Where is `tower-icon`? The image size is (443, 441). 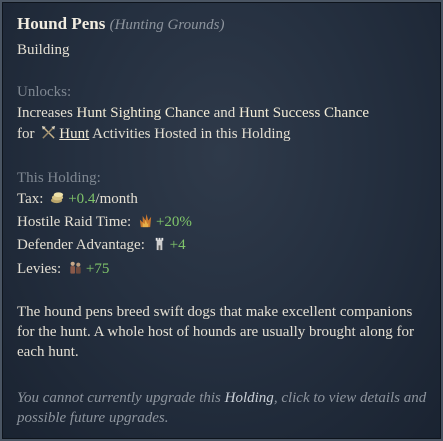
tower-icon is located at coordinates (159, 244).